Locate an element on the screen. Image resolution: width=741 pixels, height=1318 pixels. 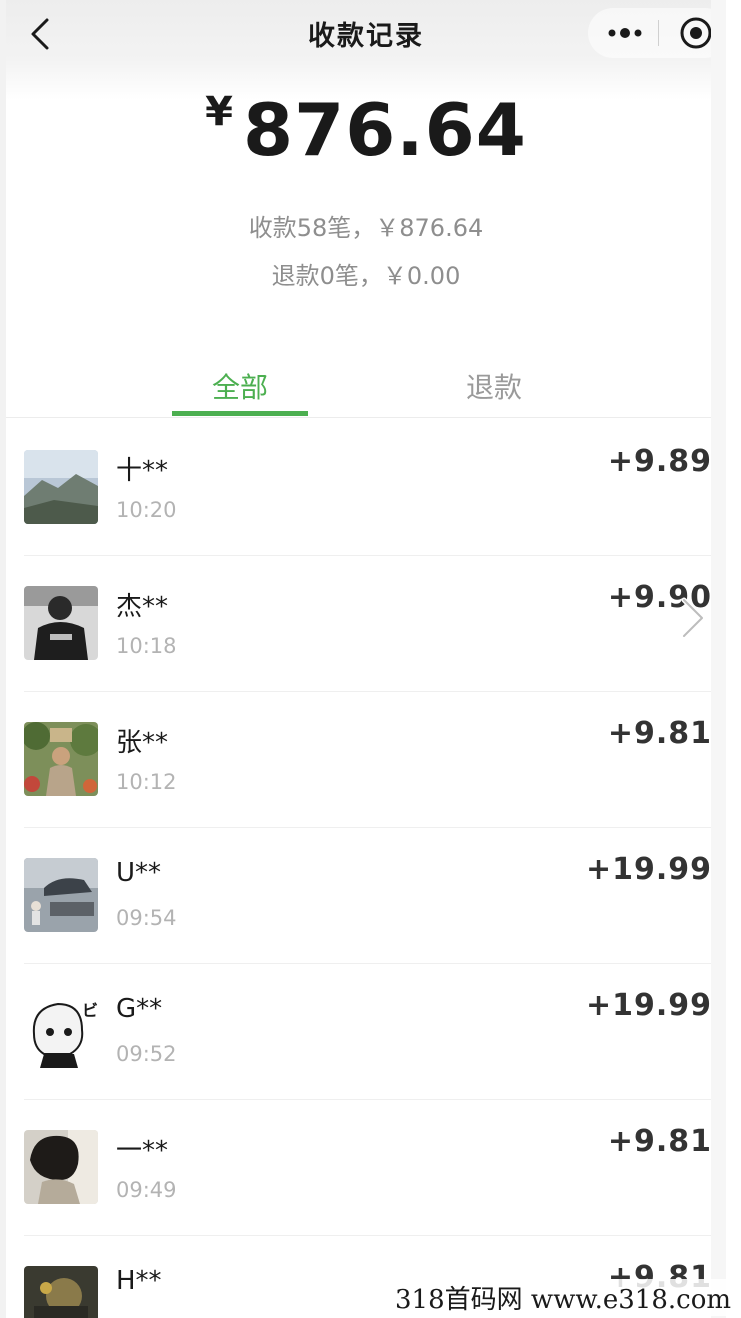
payment-time: 10:18 is located at coordinates (146, 646).